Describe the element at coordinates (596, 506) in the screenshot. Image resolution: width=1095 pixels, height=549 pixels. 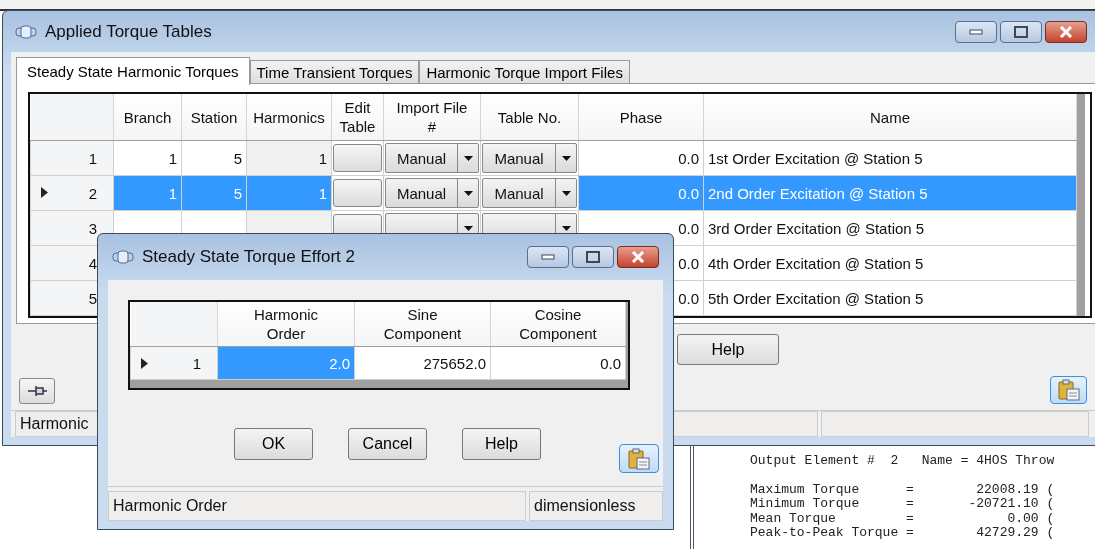
I see `status-text: dimensionless` at that location.